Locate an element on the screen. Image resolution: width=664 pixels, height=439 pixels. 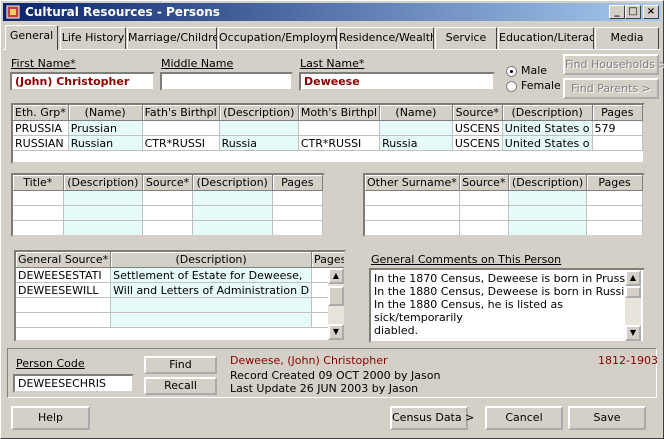
column-header: Moth's Birthpl is located at coordinates (339, 113).